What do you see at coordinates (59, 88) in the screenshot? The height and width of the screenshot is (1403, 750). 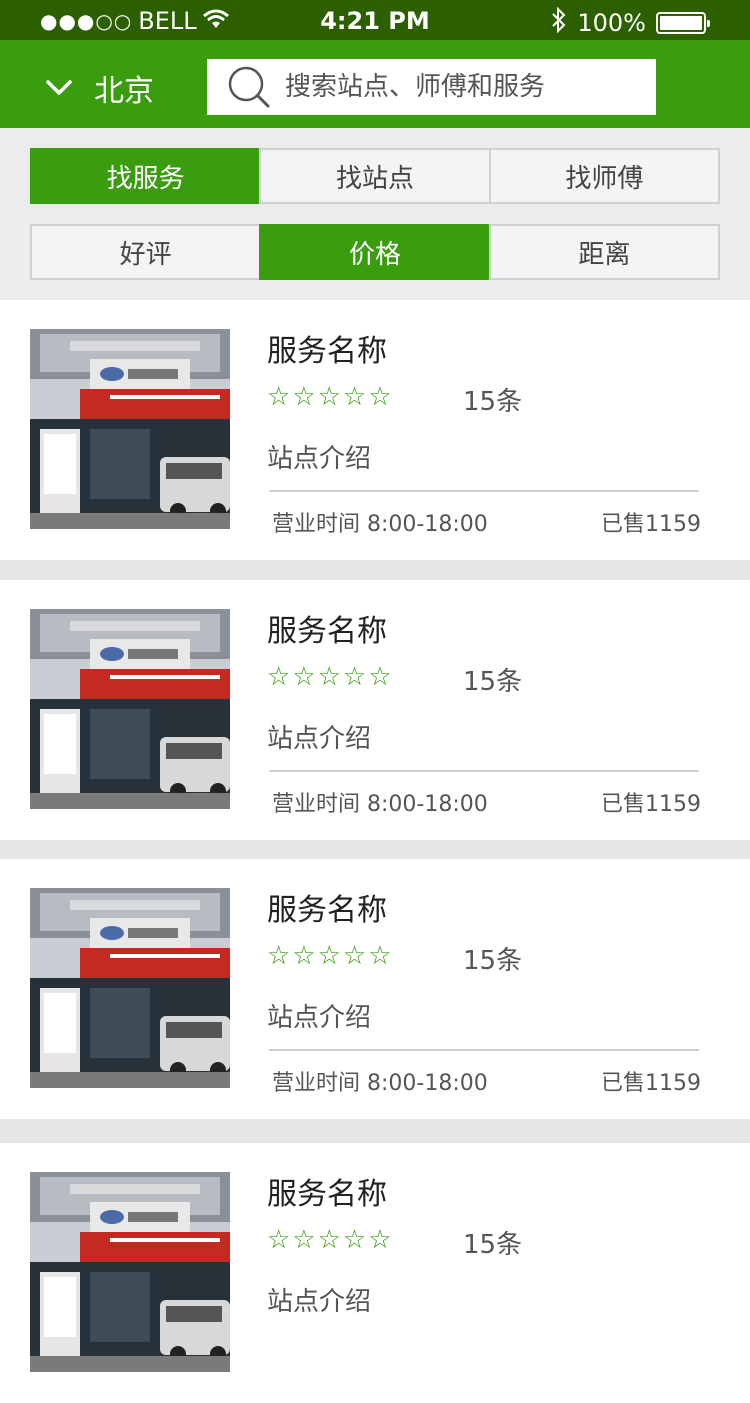 I see `chevron-down-icon` at bounding box center [59, 88].